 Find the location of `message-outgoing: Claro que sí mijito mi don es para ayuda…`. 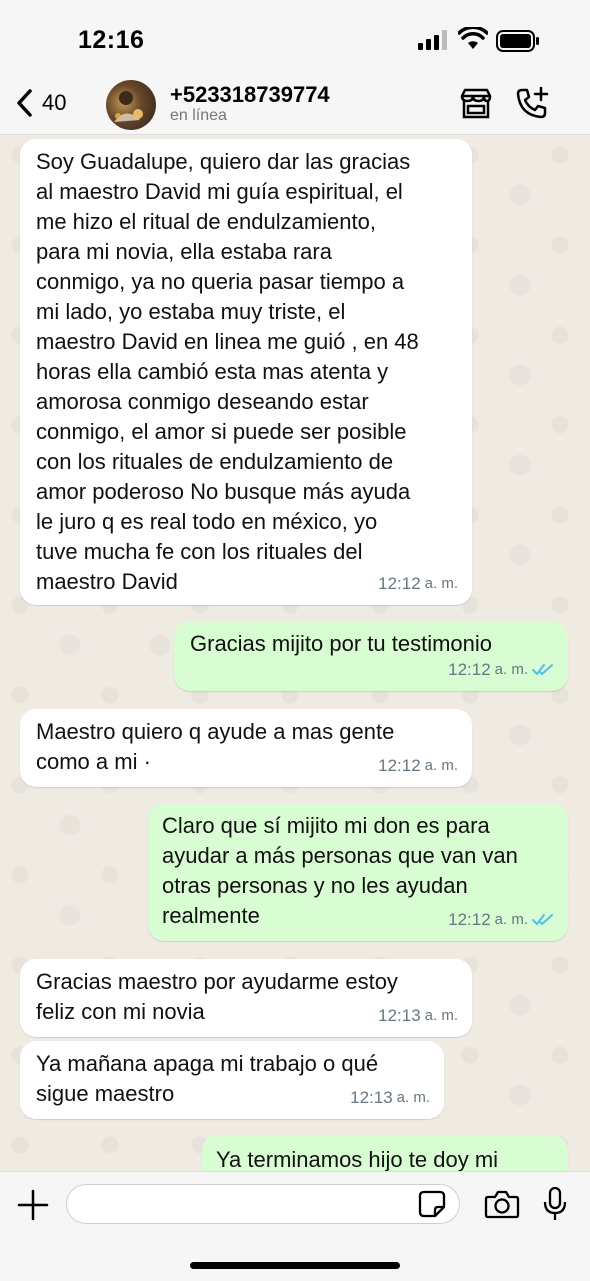

message-outgoing: Claro que sí mijito mi don es para ayuda… is located at coordinates (358, 872).